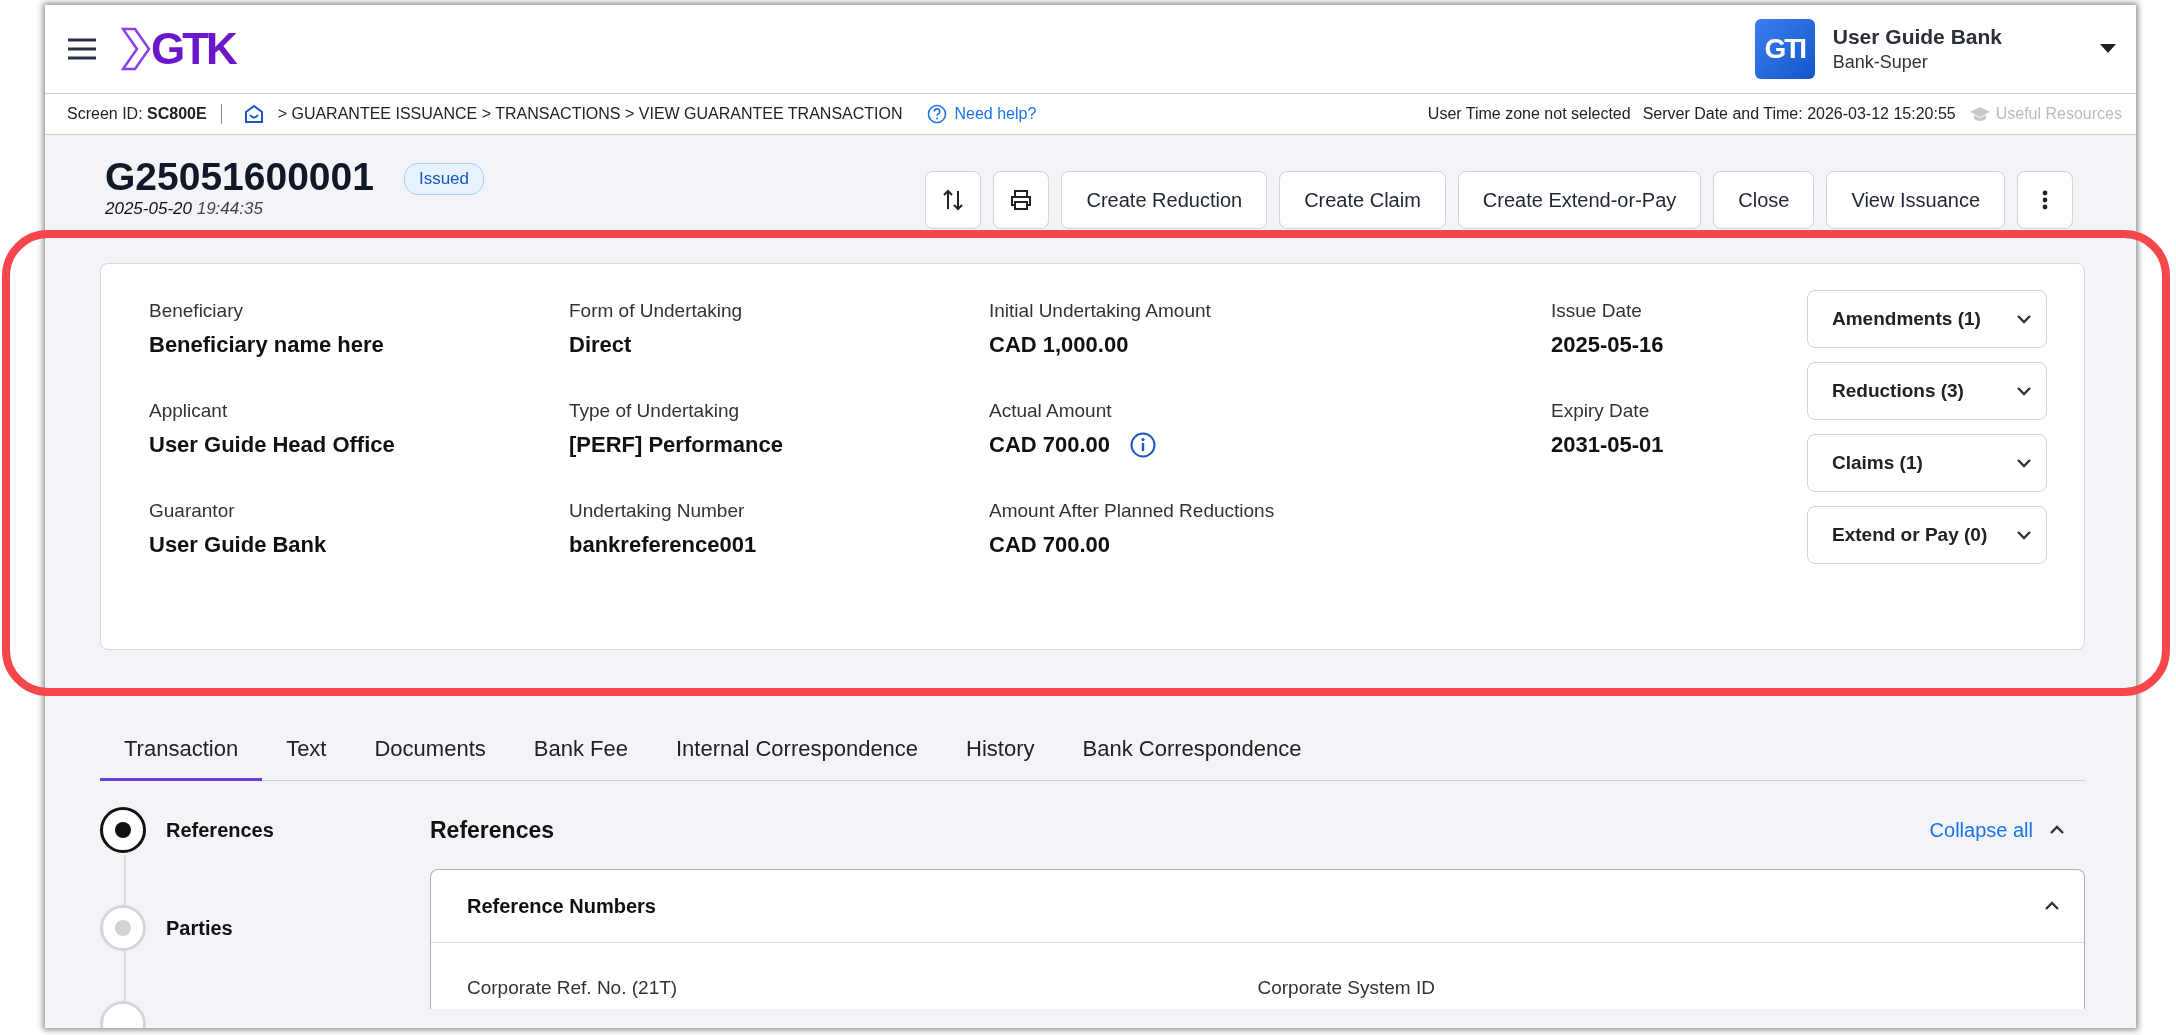 Image resolution: width=2176 pixels, height=1035 pixels. Describe the element at coordinates (306, 750) in the screenshot. I see `tab: Text` at that location.